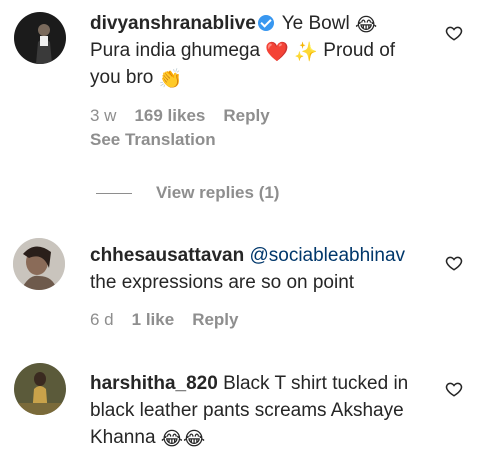 The width and height of the screenshot is (479, 451). Describe the element at coordinates (154, 383) in the screenshot. I see `comment-username: harshitha_820` at that location.